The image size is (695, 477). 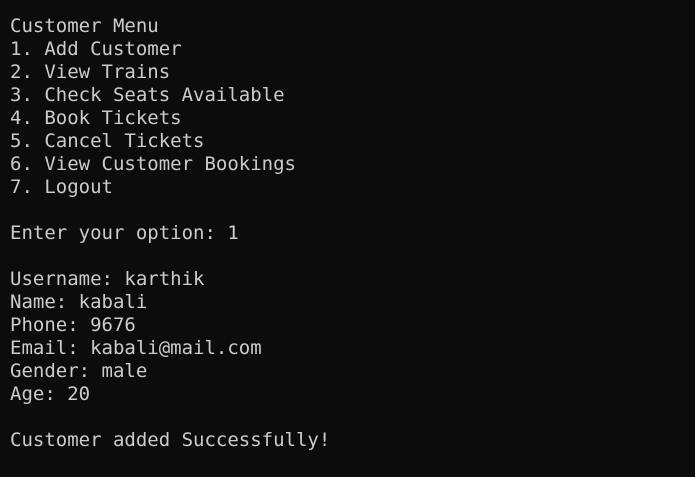 I want to click on field-gender: Gender: male, so click(x=79, y=371).